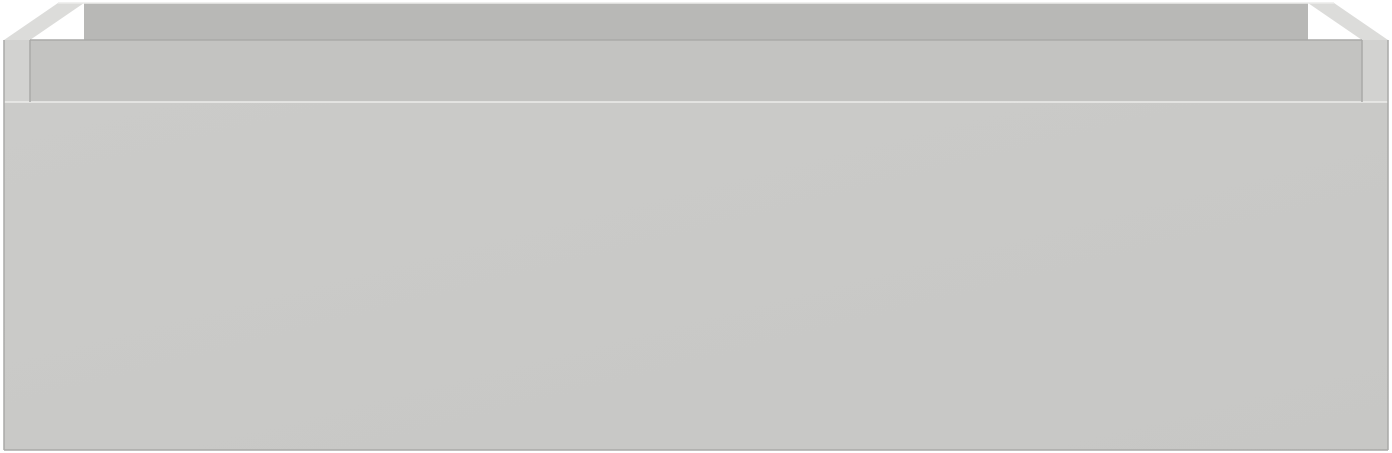 The width and height of the screenshot is (1392, 453). I want to click on drawer-right-side-face, so click(1375, 71).